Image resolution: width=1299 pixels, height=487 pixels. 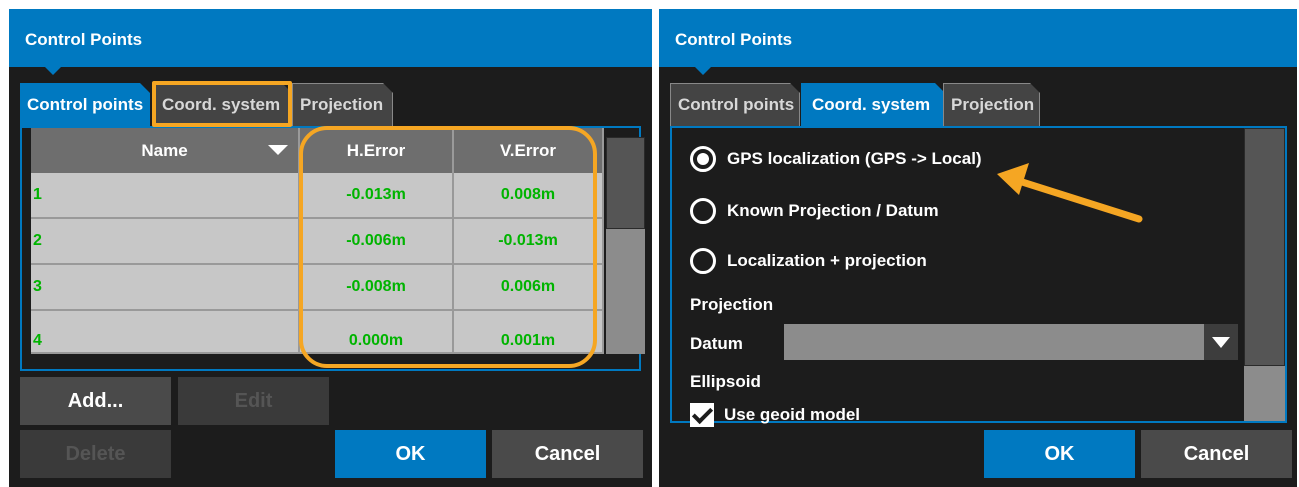 I want to click on header-label: V.Error, so click(x=528, y=150).